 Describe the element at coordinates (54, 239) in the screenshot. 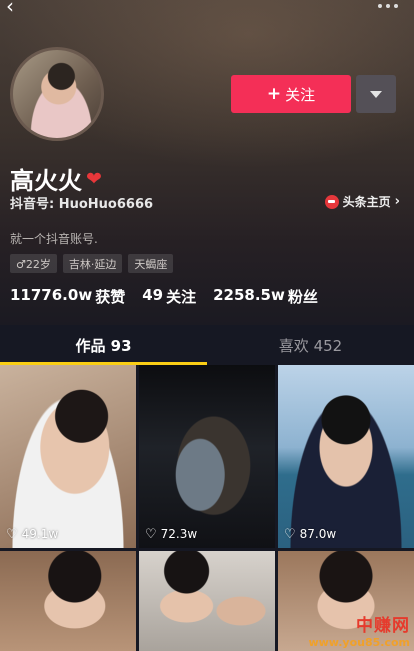

I see `profile-bio: 就一个抖音账号.` at that location.